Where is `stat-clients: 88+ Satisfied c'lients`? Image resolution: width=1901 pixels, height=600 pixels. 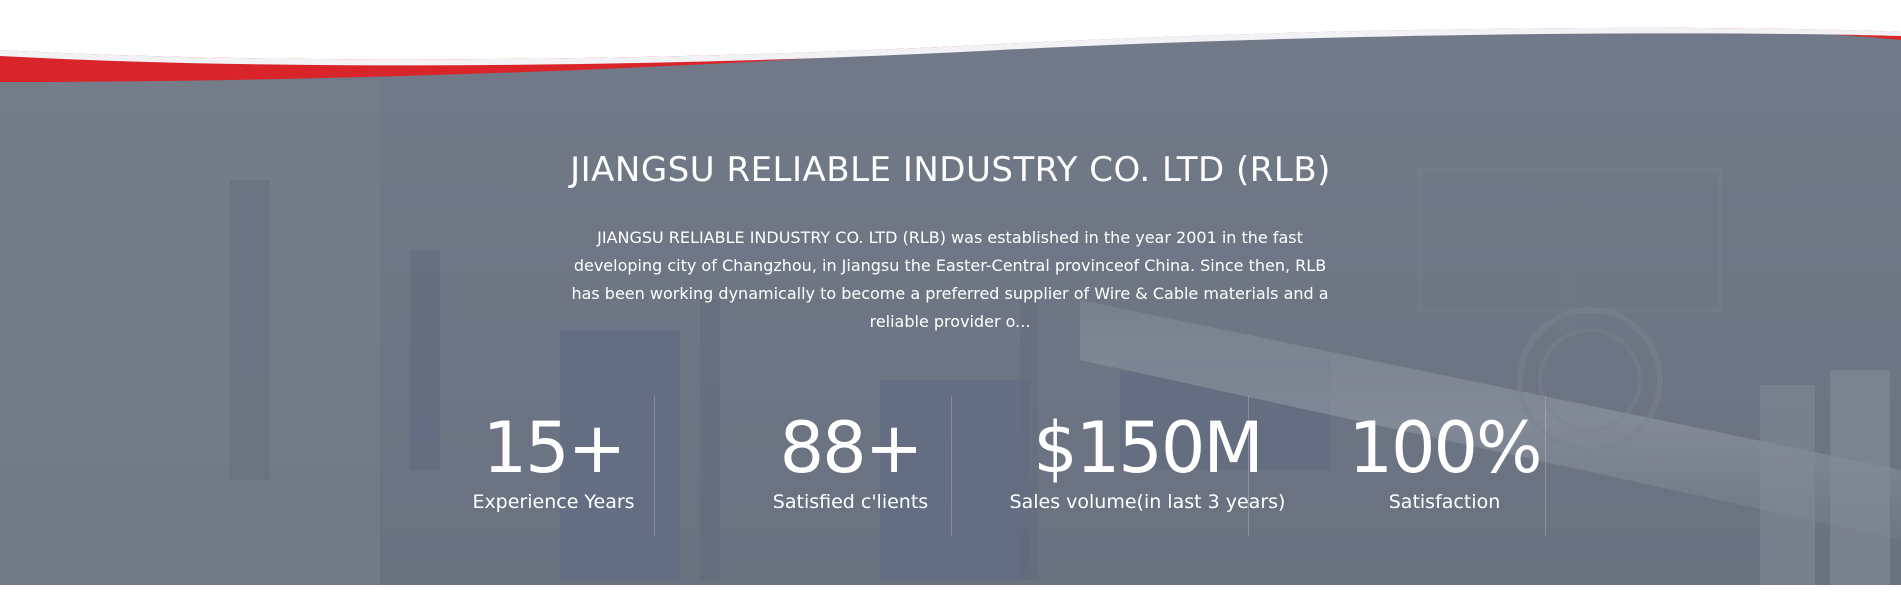 stat-clients: 88+ Satisfied c'lients is located at coordinates (850, 466).